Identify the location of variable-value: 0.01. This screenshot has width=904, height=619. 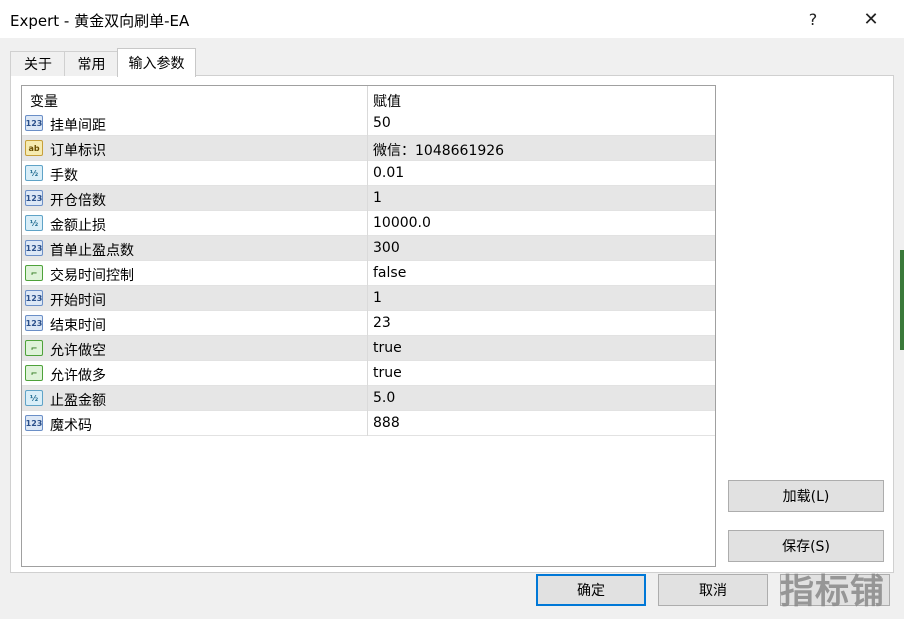
(388, 173).